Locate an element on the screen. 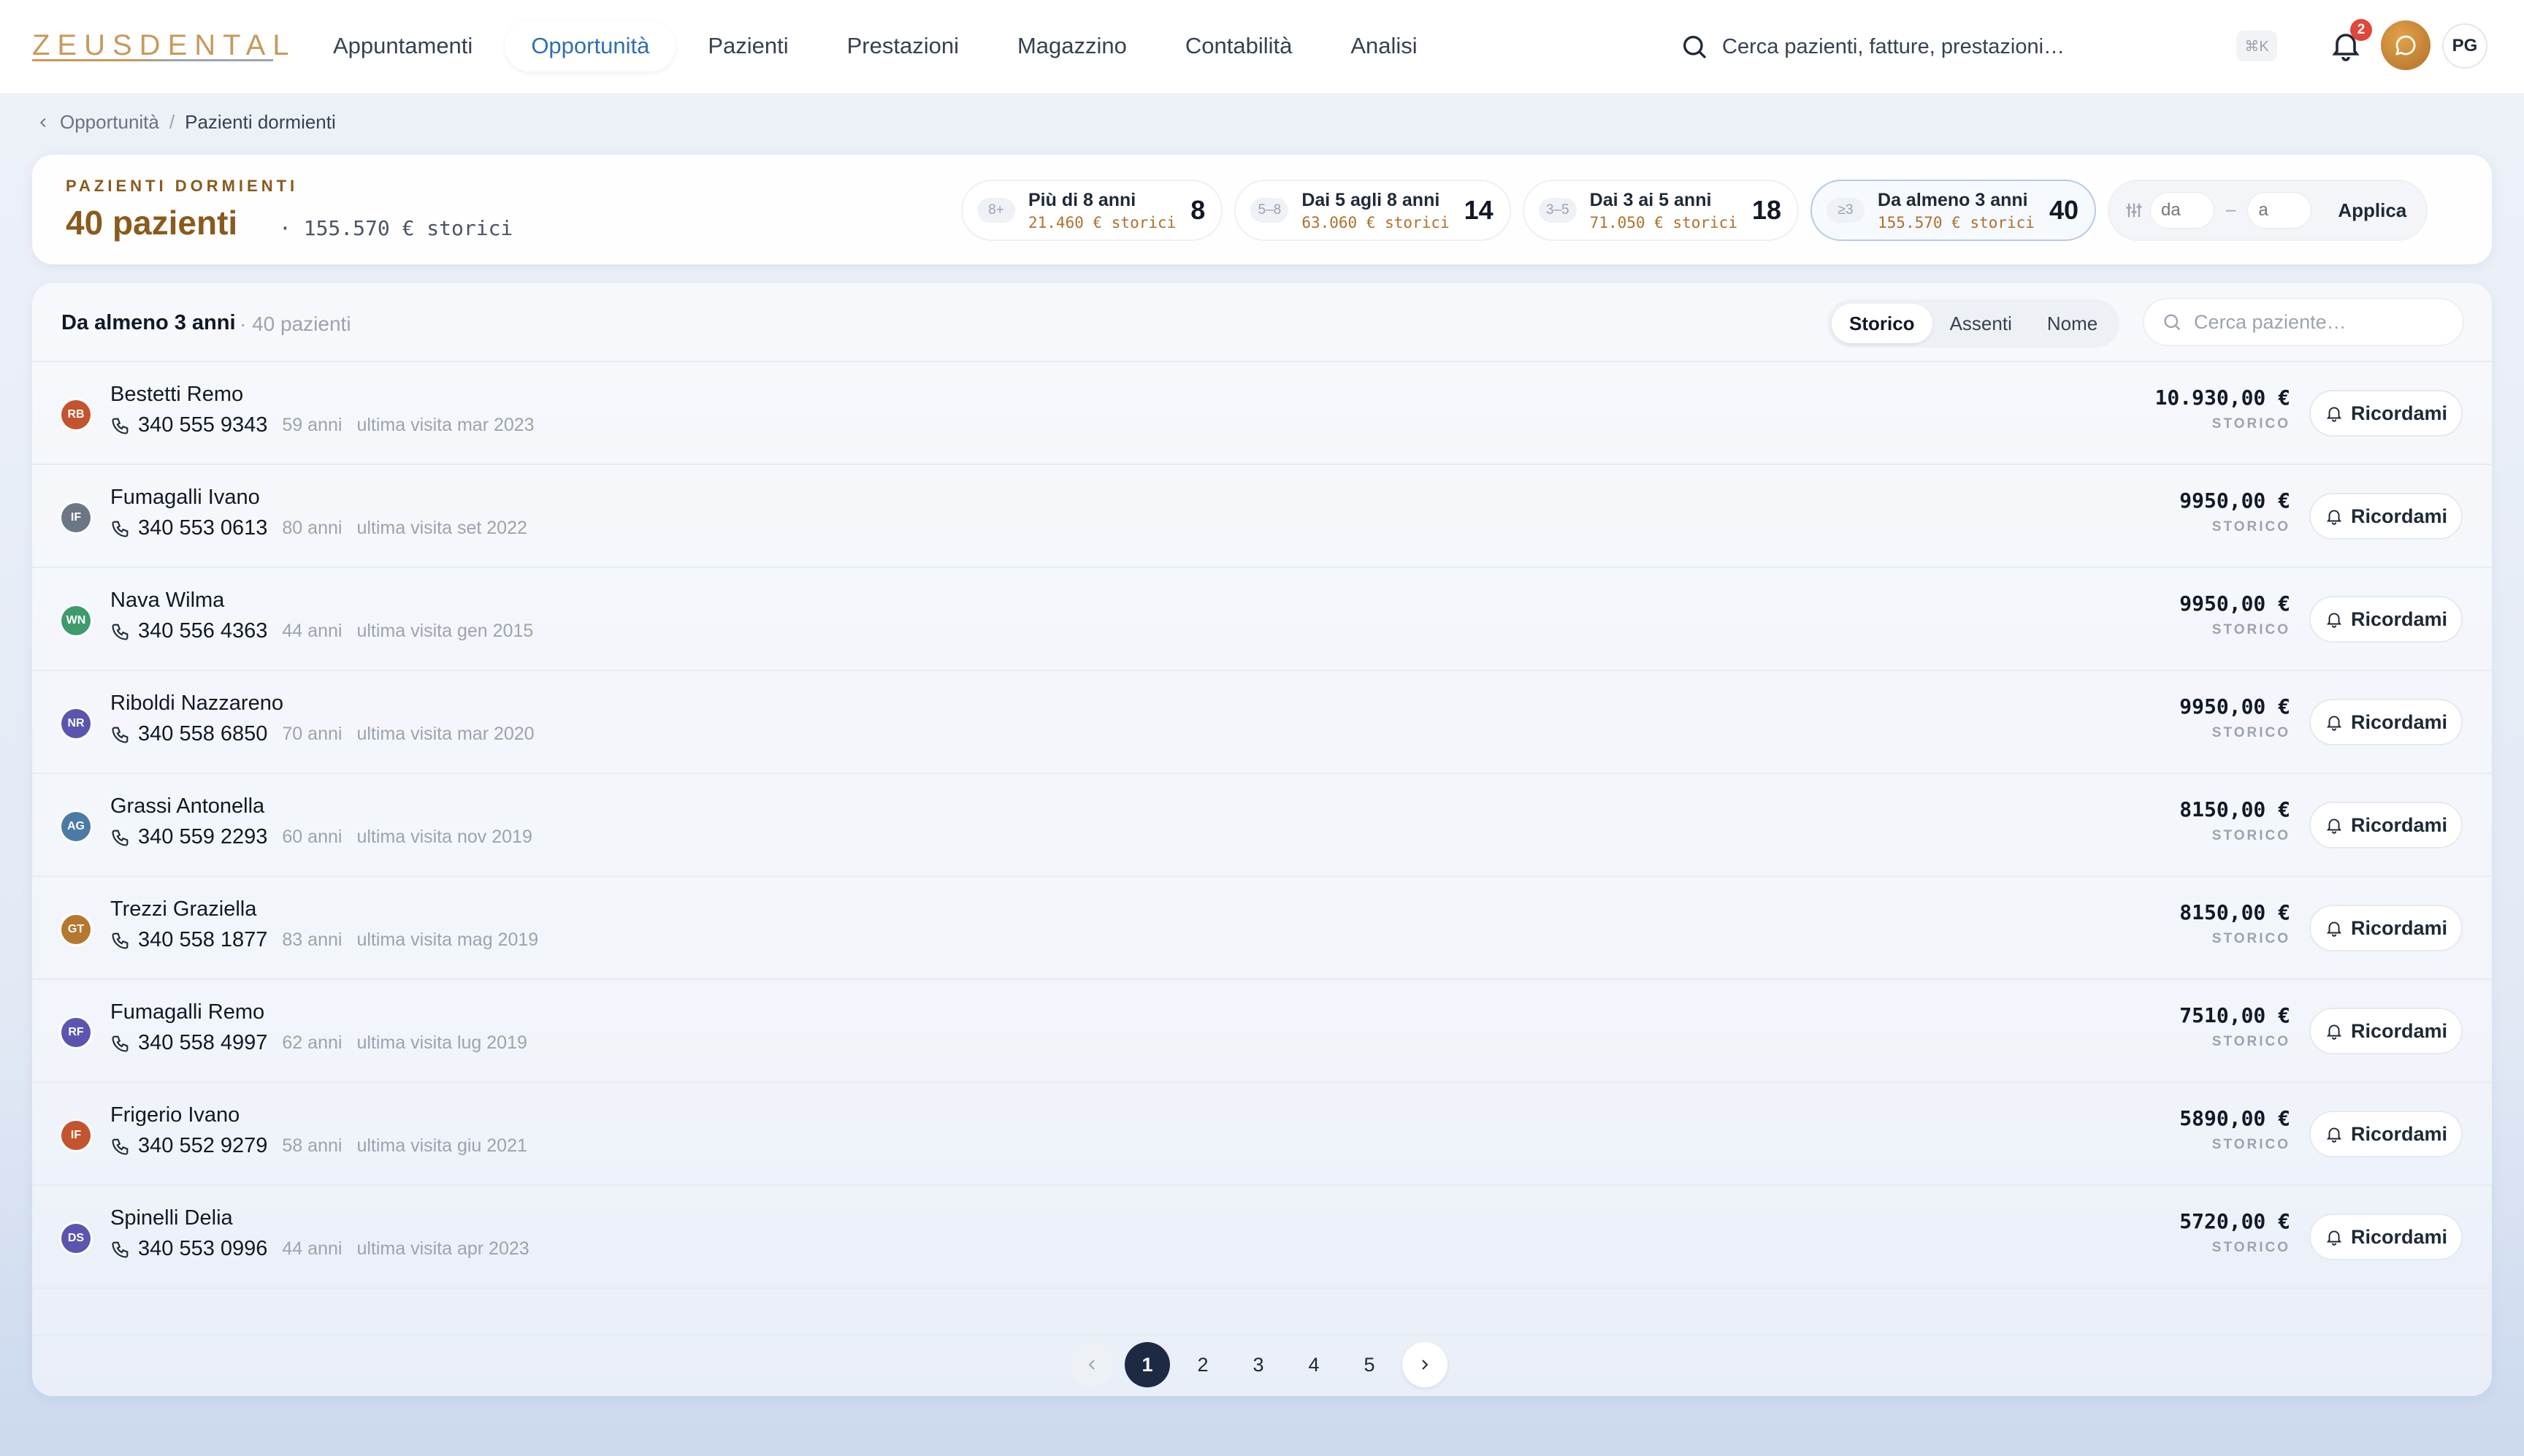 The image size is (2524, 1456). nav-appuntamenti: Appuntamenti is located at coordinates (403, 46).